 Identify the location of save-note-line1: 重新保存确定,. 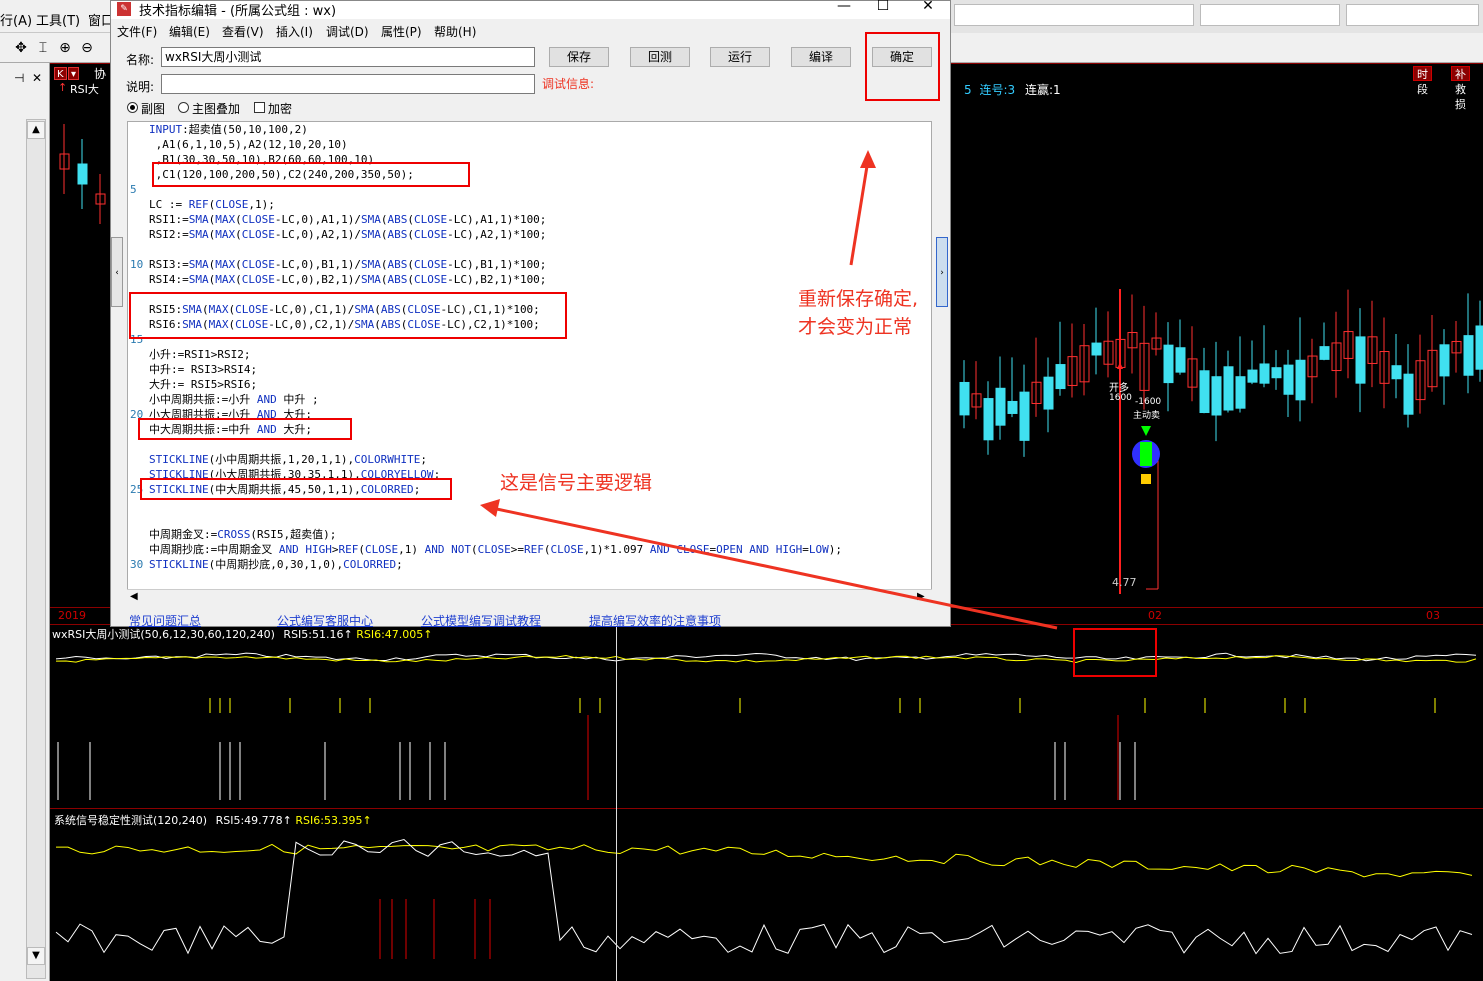
(858, 299).